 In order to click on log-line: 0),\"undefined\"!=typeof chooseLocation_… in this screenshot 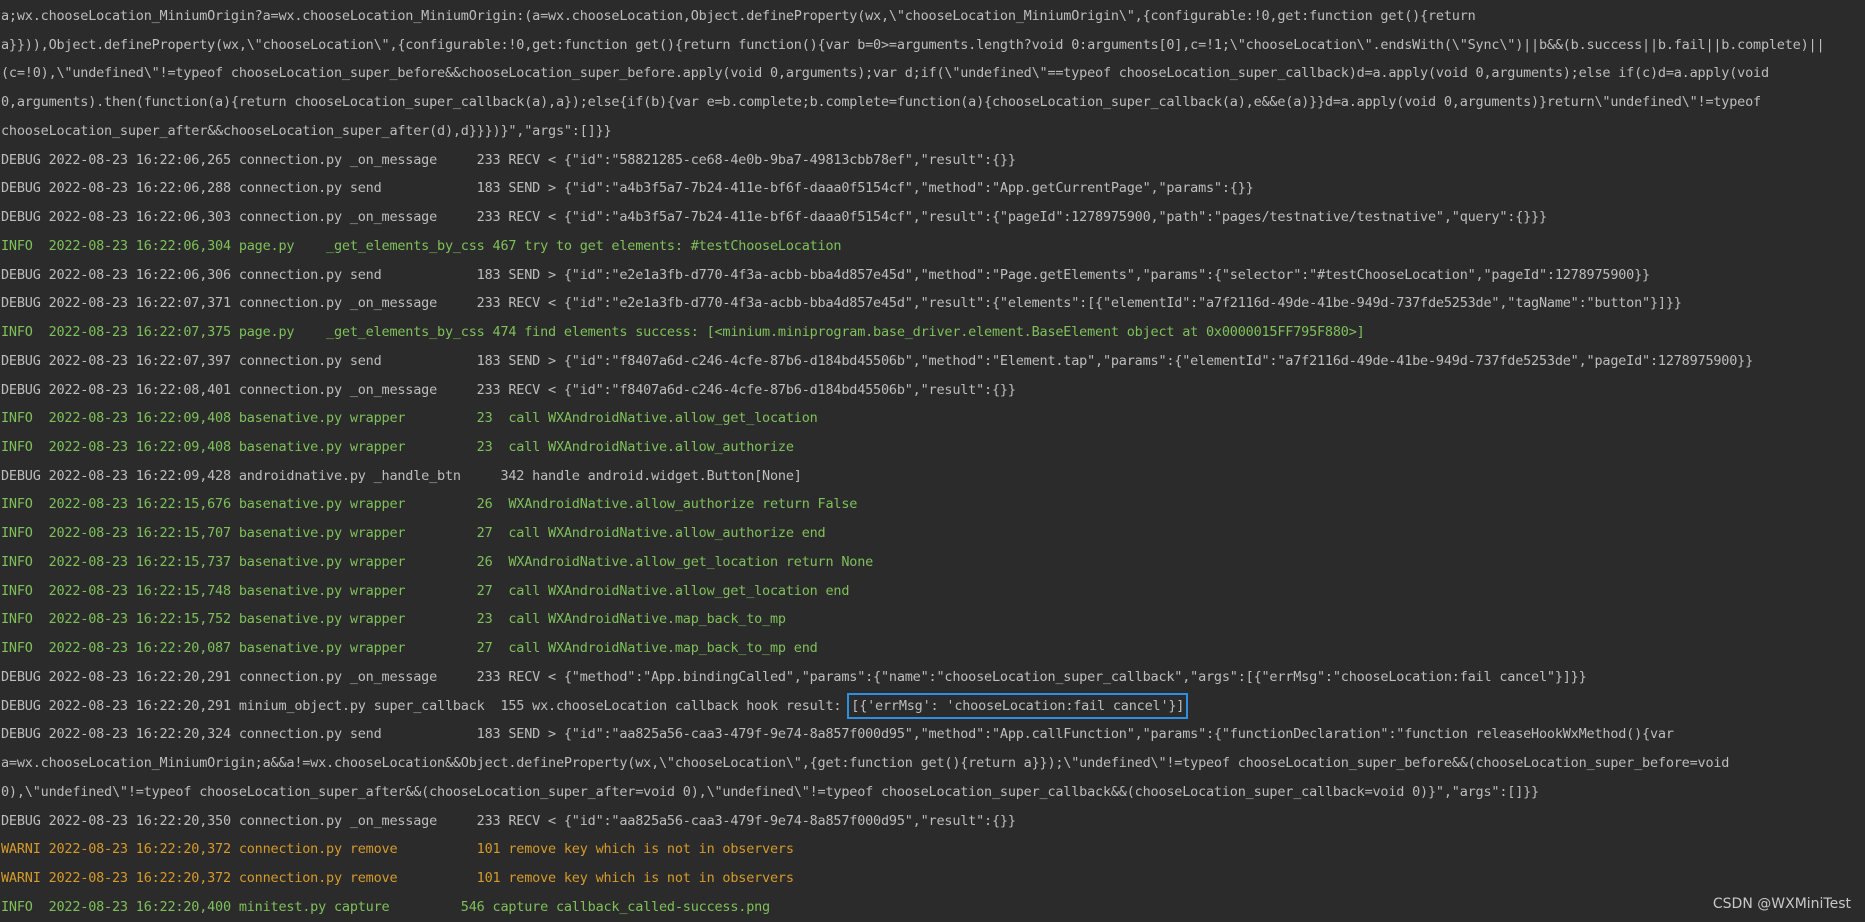, I will do `click(933, 792)`.